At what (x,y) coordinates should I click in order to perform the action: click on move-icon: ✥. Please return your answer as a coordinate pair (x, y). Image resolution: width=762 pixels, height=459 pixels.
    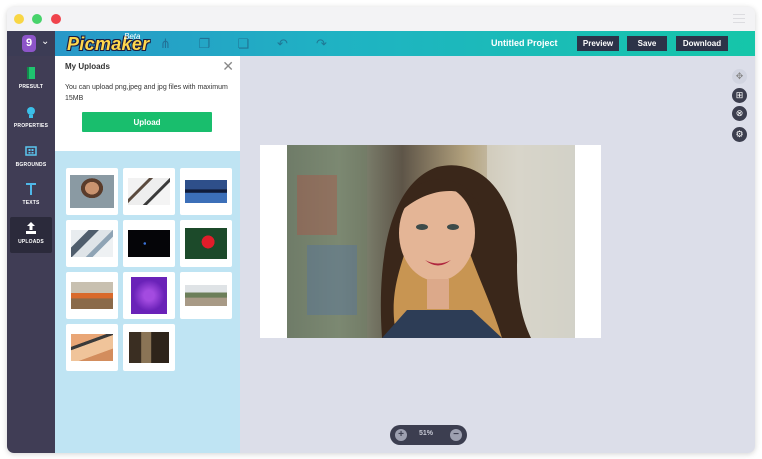
    Looking at the image, I should click on (739, 76).